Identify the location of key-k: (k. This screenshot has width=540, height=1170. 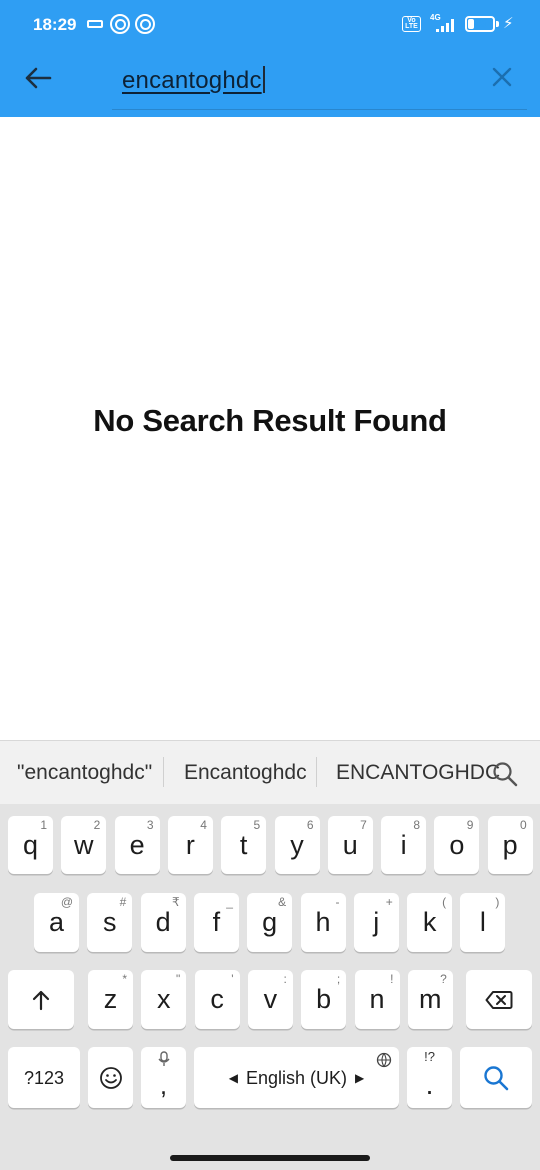
(430, 922).